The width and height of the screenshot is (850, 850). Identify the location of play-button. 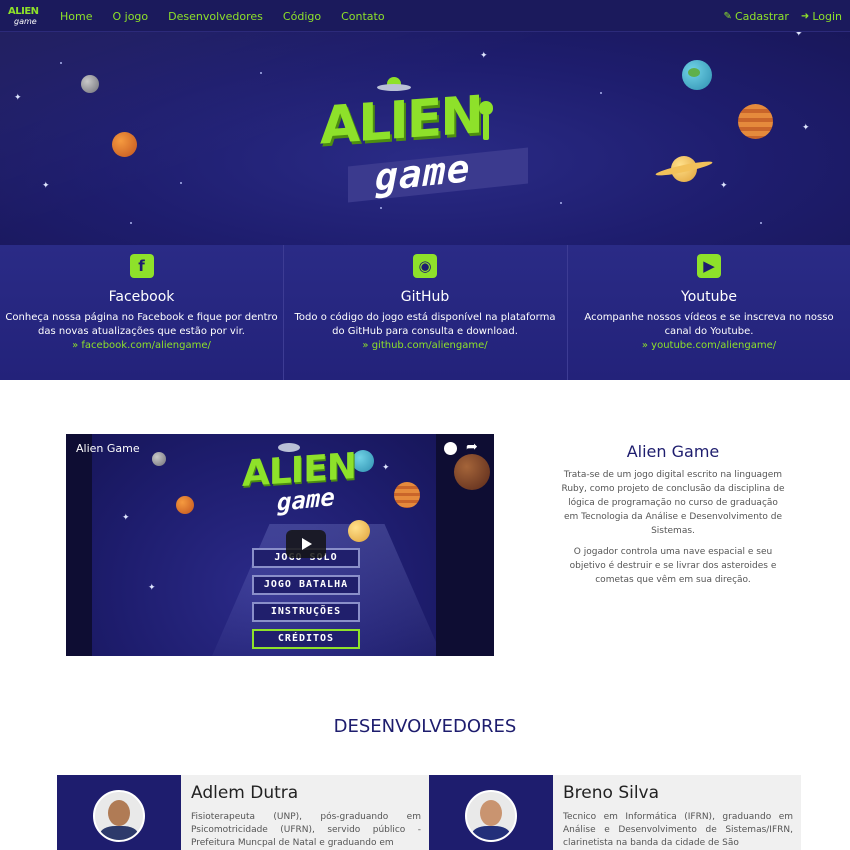
(306, 544).